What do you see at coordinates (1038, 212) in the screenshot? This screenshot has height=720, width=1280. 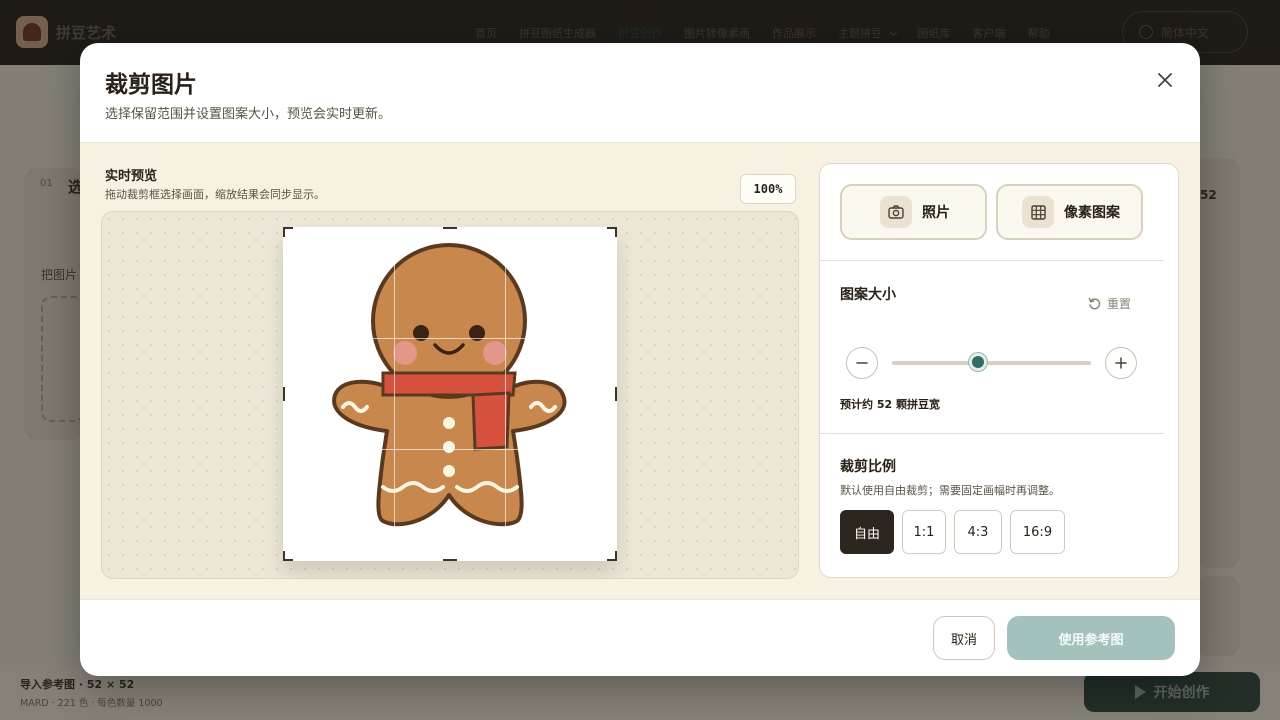 I see `grid-icon` at bounding box center [1038, 212].